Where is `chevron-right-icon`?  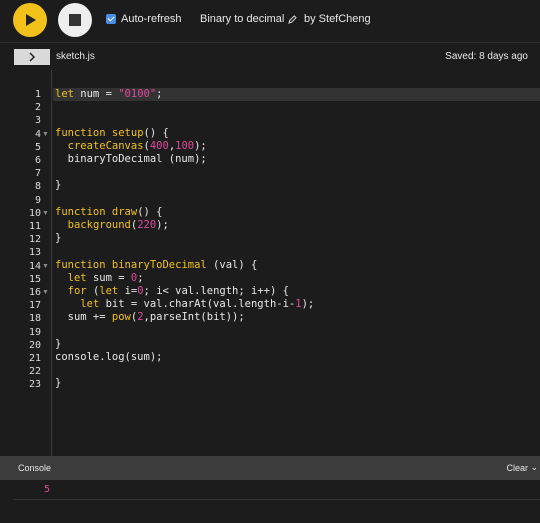 chevron-right-icon is located at coordinates (32, 57).